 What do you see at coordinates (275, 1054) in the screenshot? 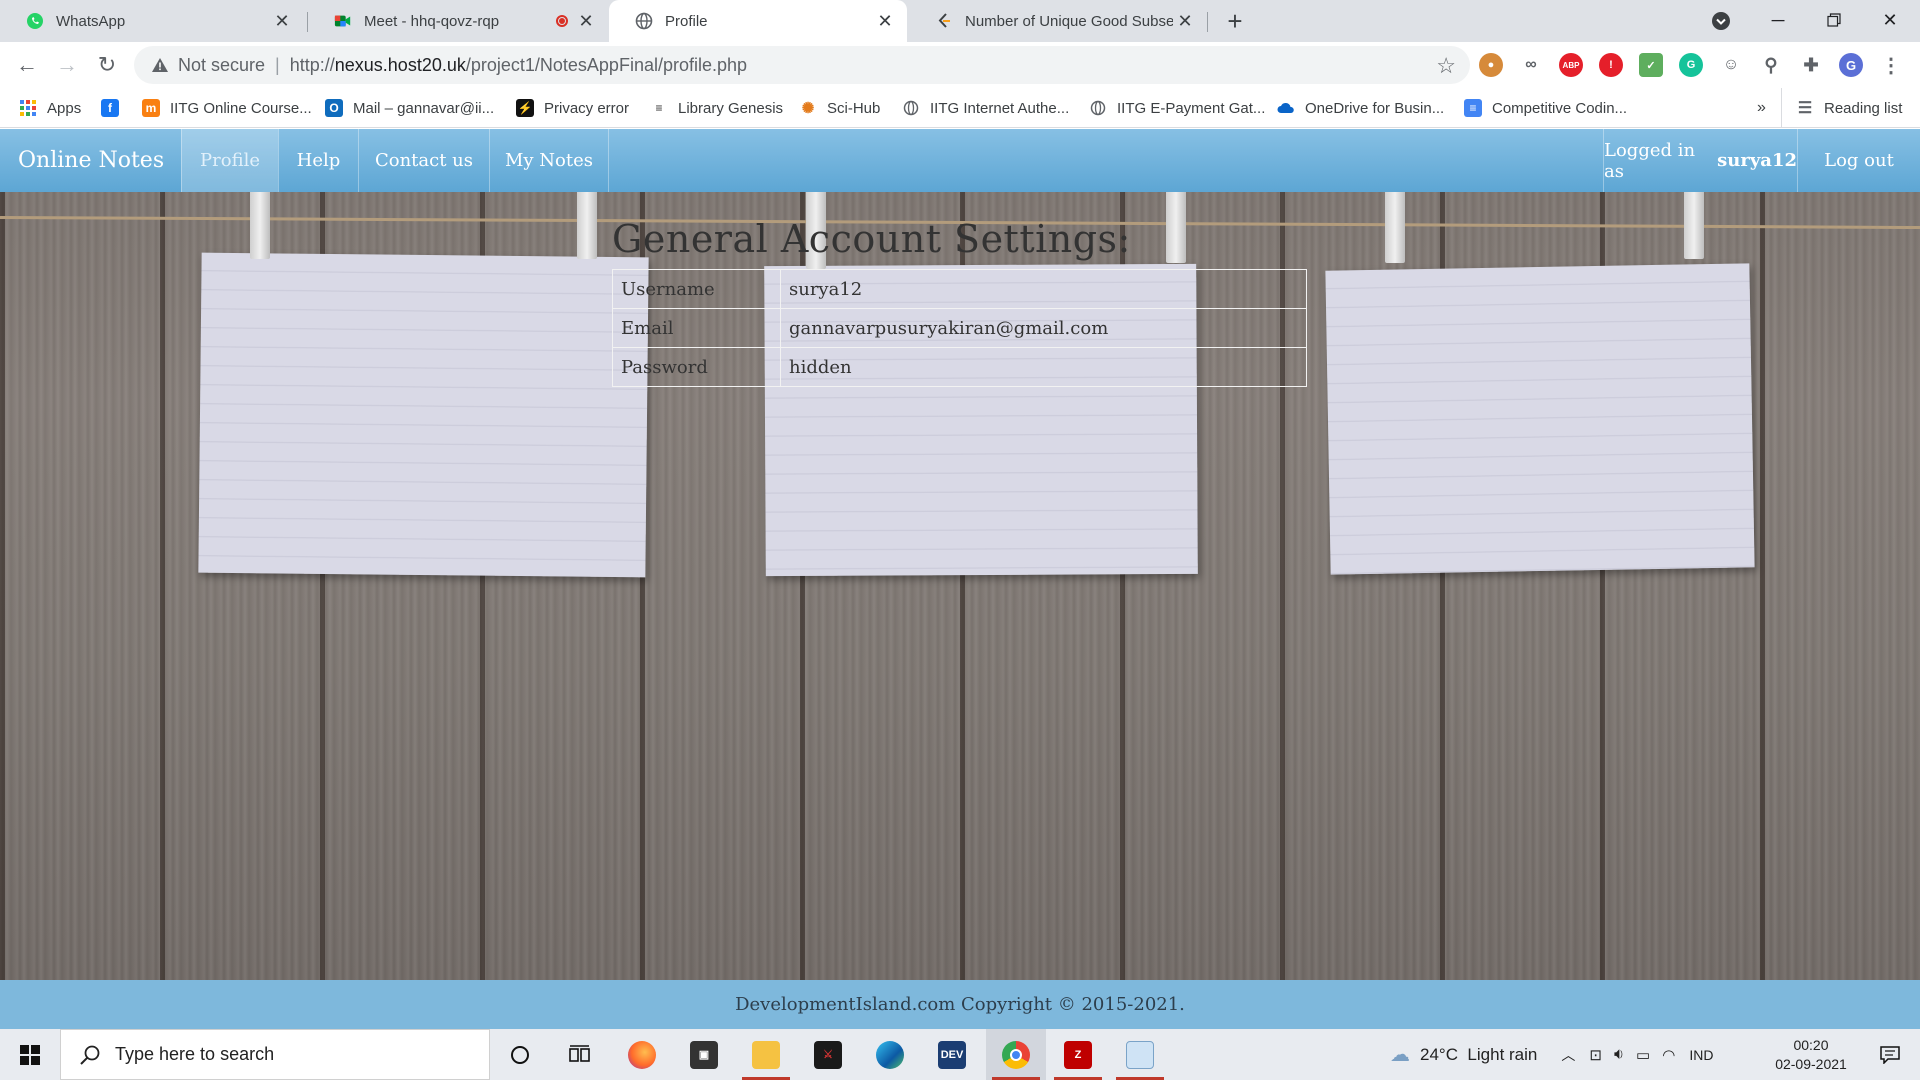
I see `taskbar-search-box: Type here to search` at bounding box center [275, 1054].